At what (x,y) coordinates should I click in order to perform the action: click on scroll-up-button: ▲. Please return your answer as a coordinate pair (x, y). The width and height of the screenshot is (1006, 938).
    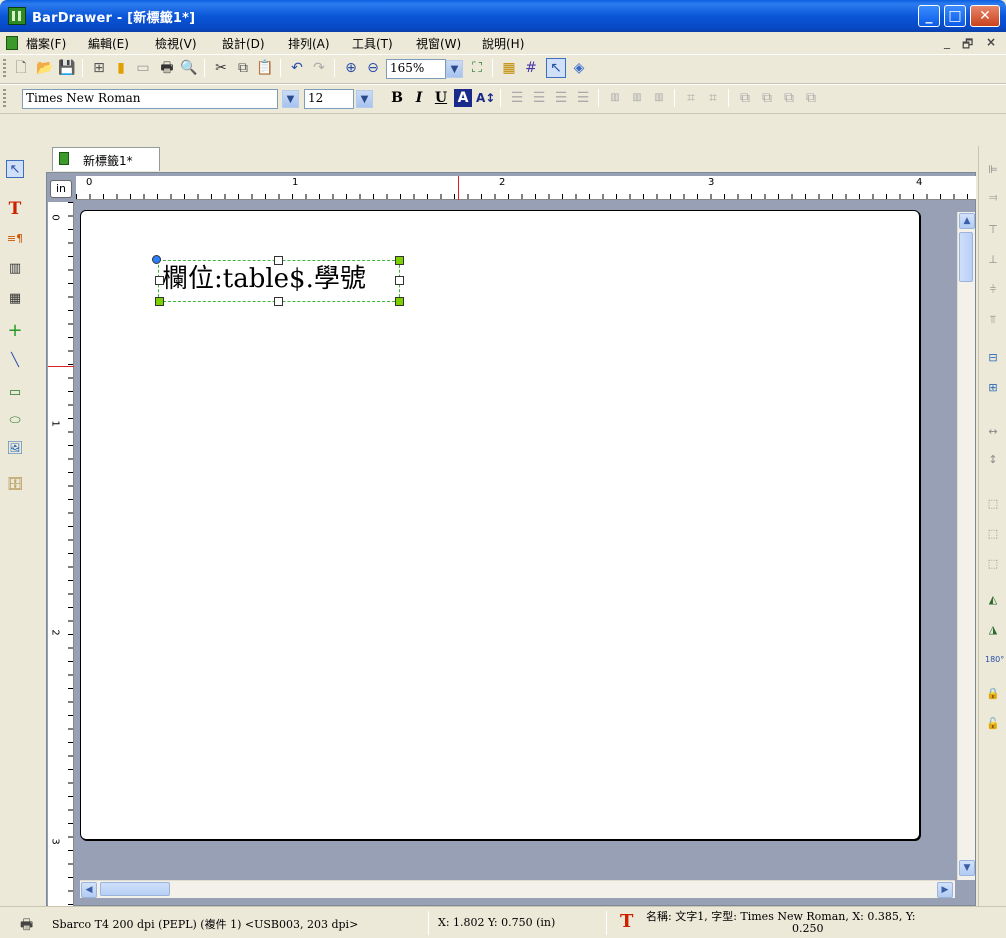
    Looking at the image, I should click on (967, 221).